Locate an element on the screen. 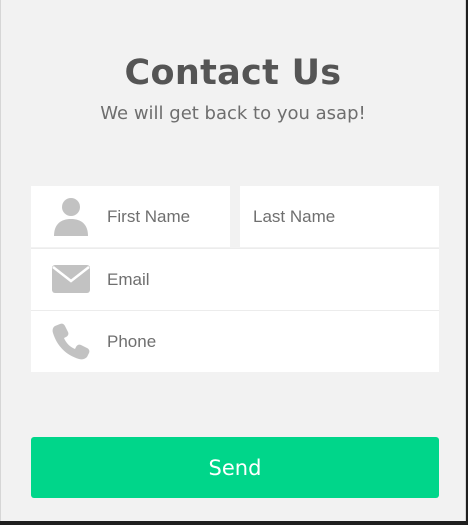  first-name-input is located at coordinates (163, 216).